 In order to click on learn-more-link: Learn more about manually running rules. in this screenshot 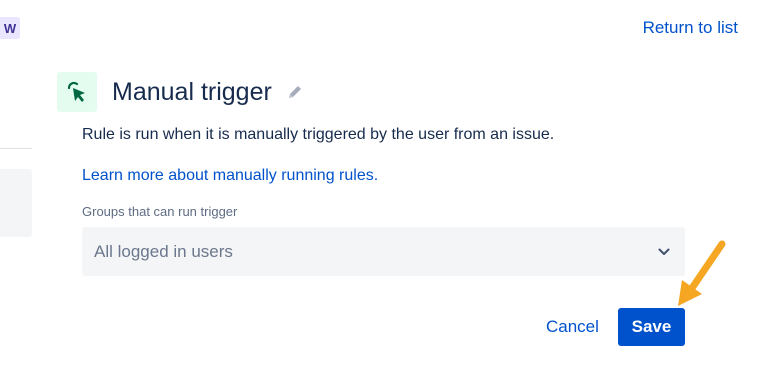, I will do `click(230, 176)`.